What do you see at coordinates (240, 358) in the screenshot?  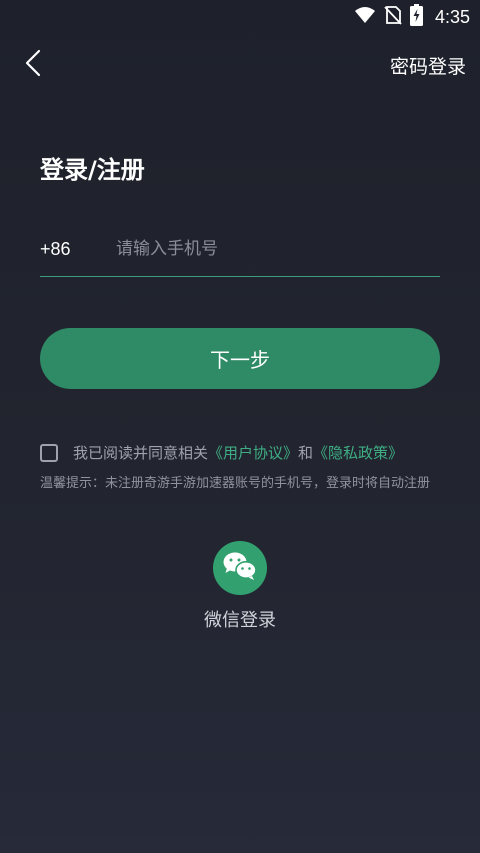 I see `next-button: 下一步` at bounding box center [240, 358].